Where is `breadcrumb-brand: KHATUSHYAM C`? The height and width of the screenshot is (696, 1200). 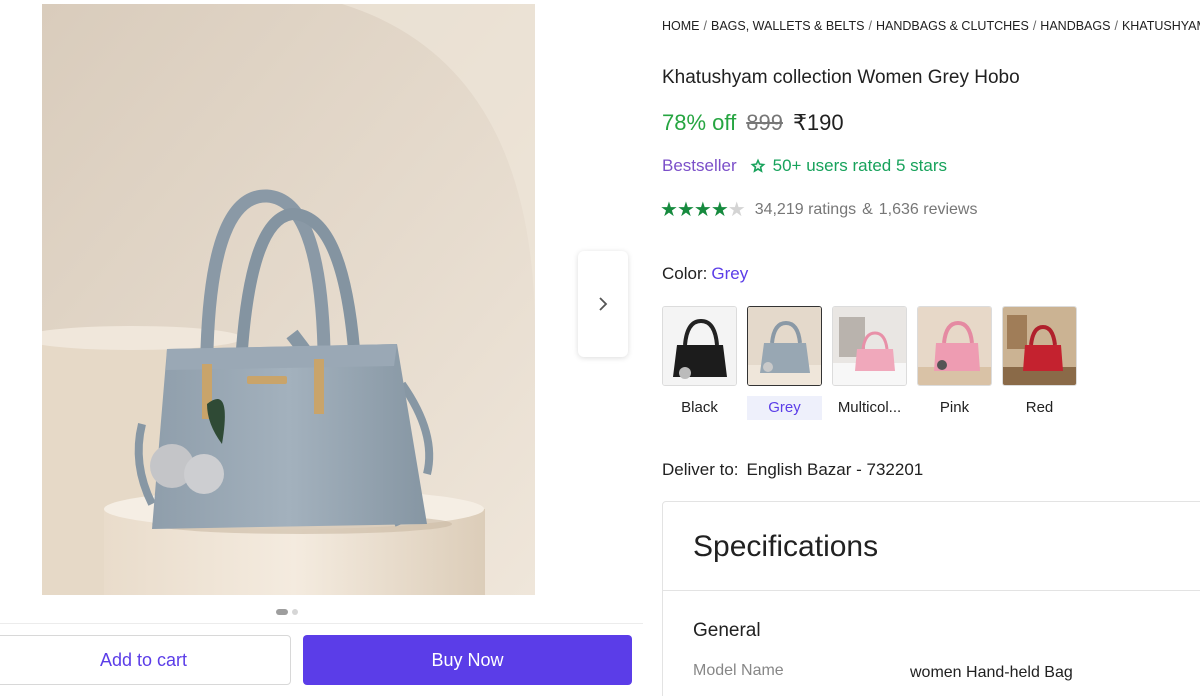
breadcrumb-brand: KHATUSHYAM C is located at coordinates (1161, 26).